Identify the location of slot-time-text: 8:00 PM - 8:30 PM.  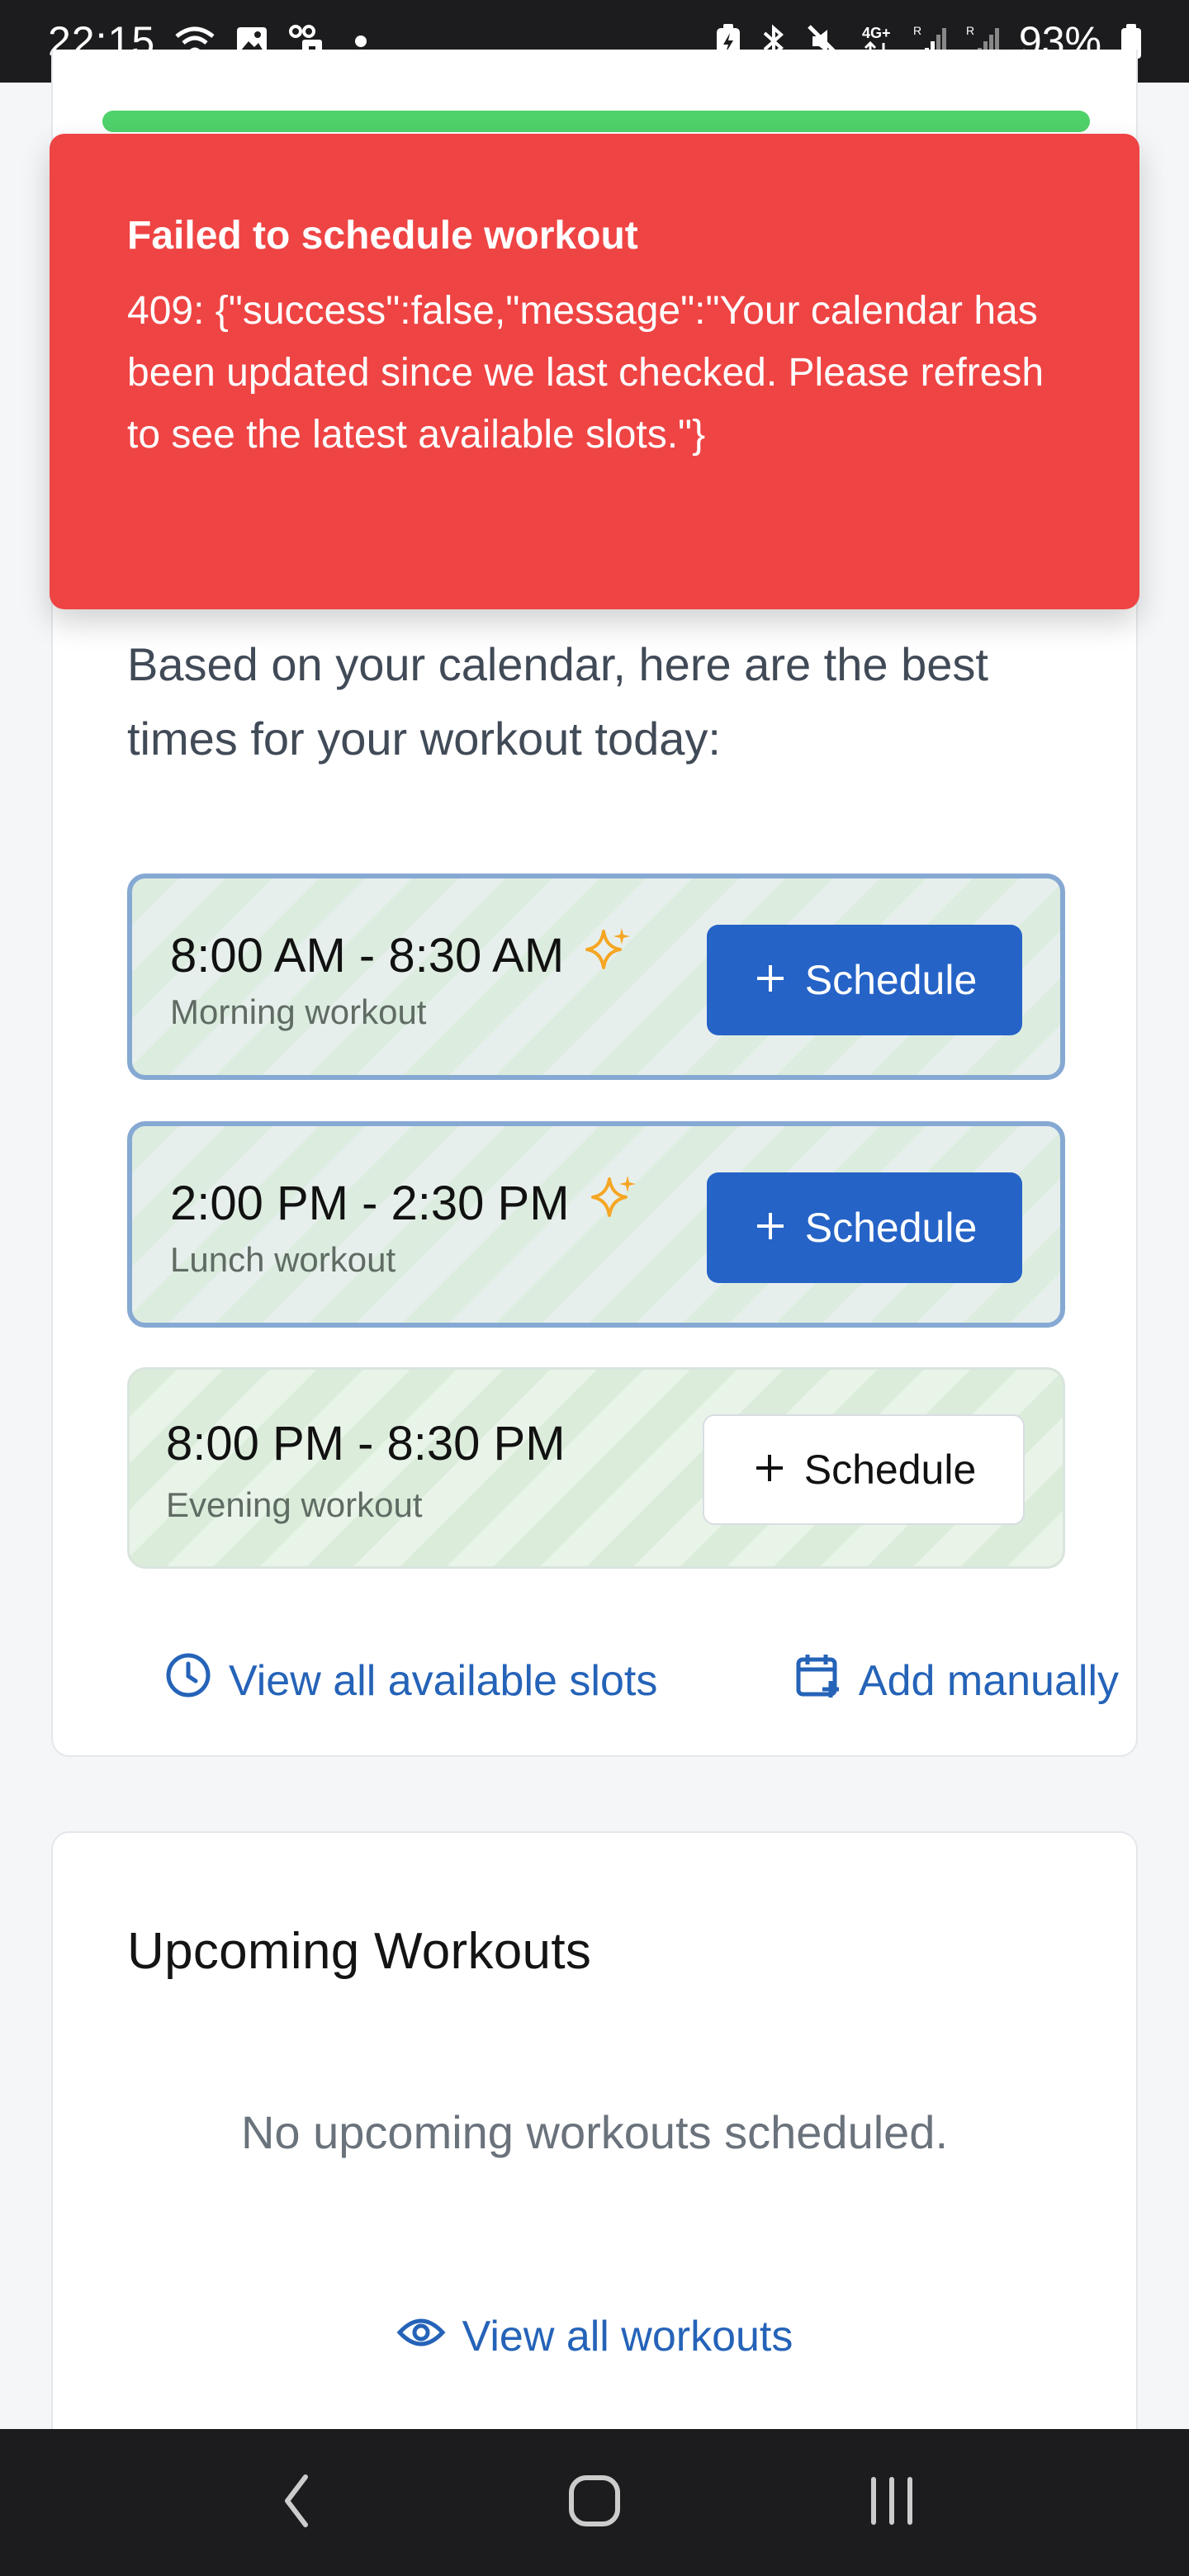
(366, 1443).